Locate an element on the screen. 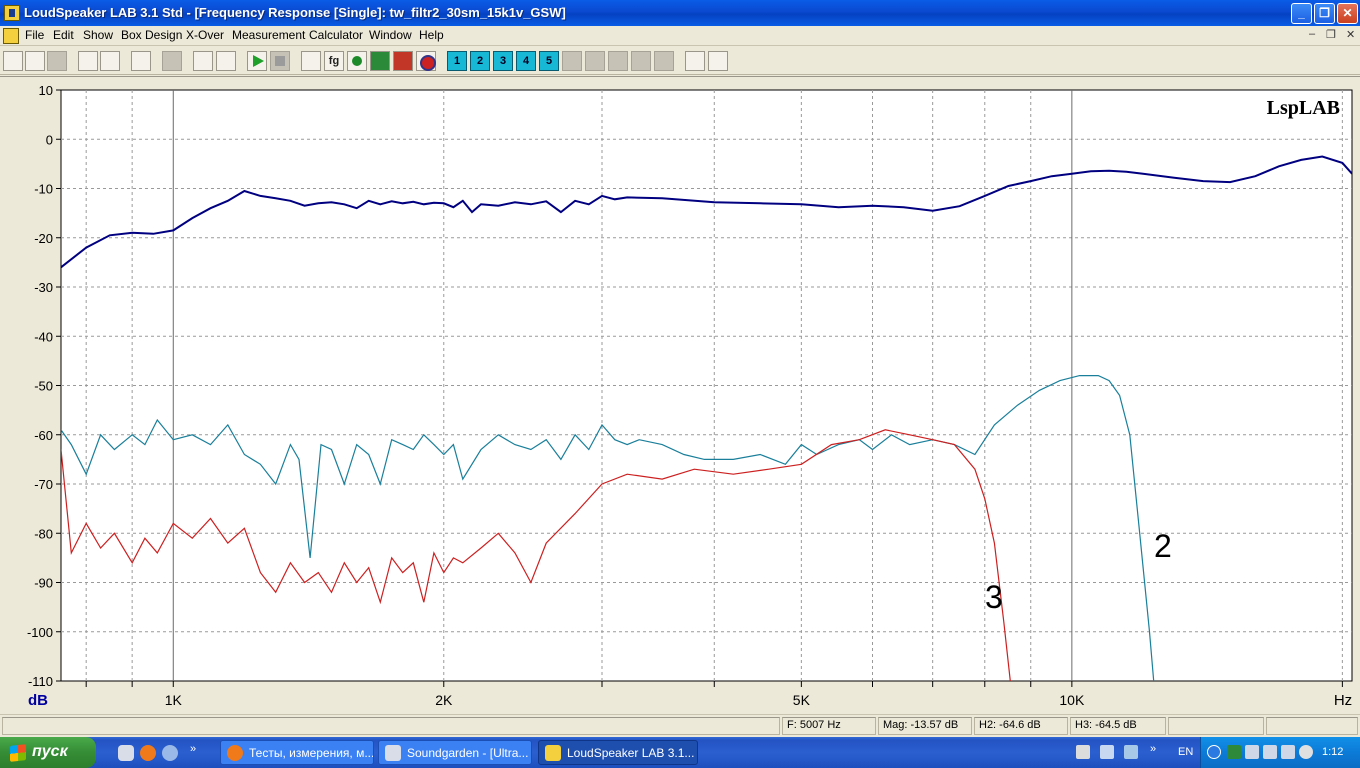  status-frequency: F: 5007 Hz is located at coordinates (829, 726).